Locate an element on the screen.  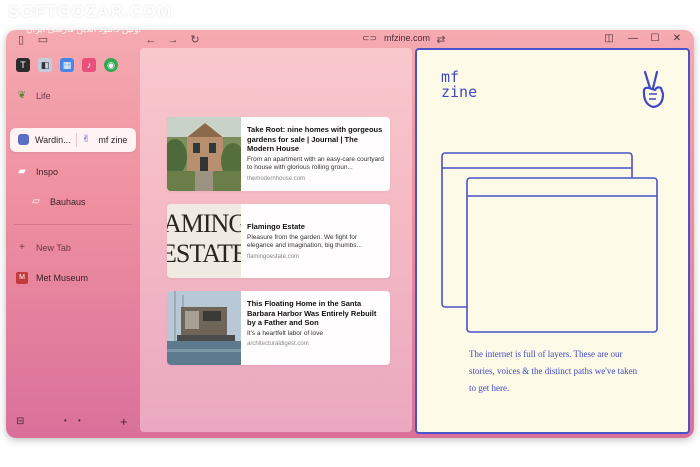
logo-line: zine is located at coordinates (459, 92).